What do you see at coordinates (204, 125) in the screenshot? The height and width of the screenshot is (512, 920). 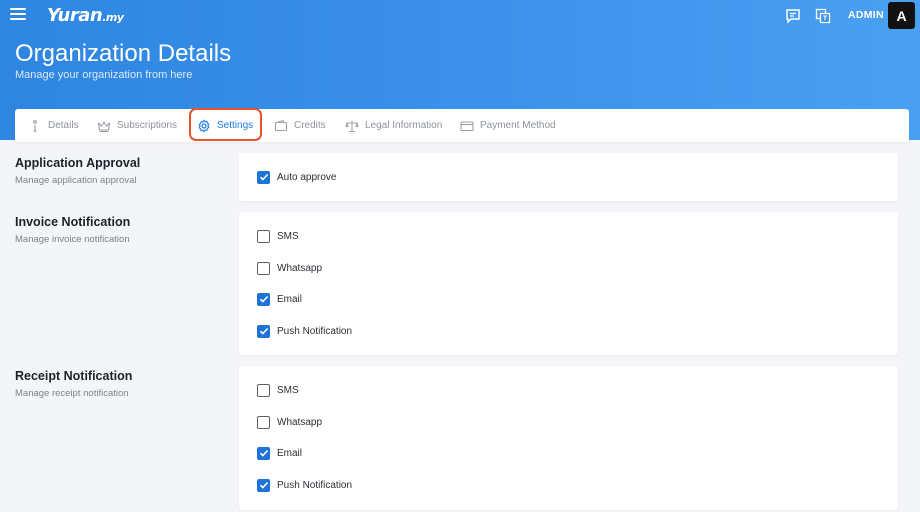 I see `gear-icon` at bounding box center [204, 125].